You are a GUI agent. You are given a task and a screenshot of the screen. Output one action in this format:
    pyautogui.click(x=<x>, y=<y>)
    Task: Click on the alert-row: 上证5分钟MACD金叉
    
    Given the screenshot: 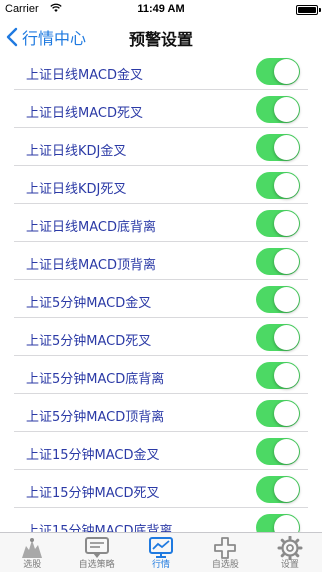 What is the action you would take?
    pyautogui.click(x=161, y=299)
    